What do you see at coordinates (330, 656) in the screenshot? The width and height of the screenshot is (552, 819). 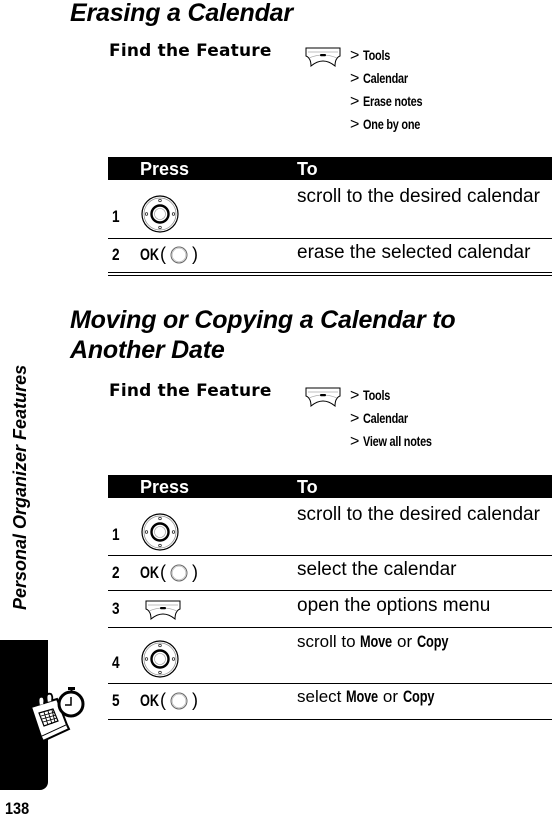 I see `table-row: 4 scroll to Move or Copy` at bounding box center [330, 656].